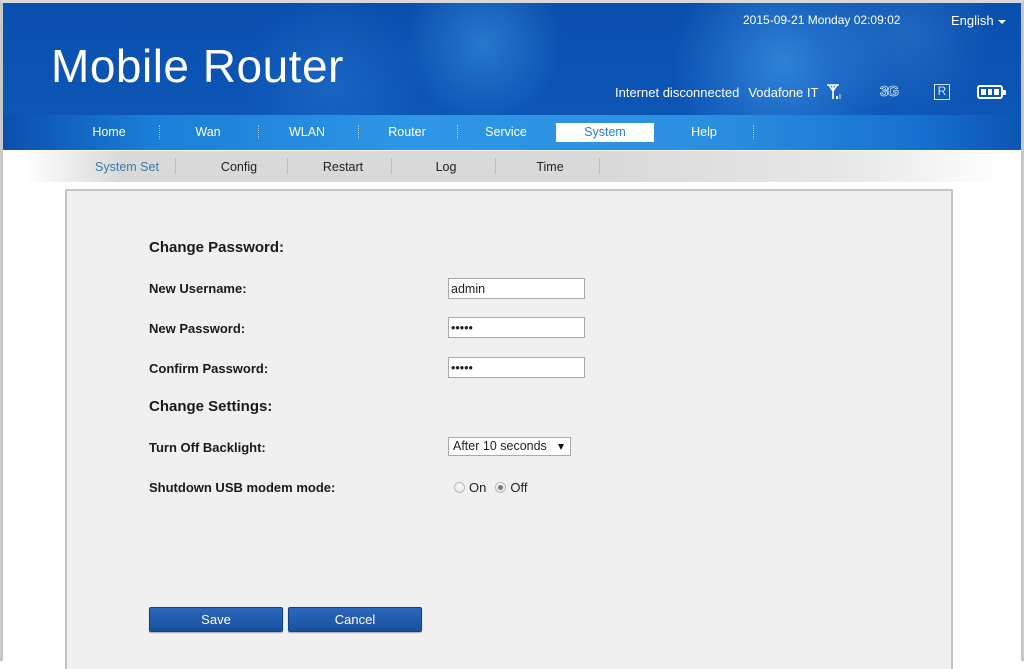  I want to click on new-password-input, so click(516, 327).